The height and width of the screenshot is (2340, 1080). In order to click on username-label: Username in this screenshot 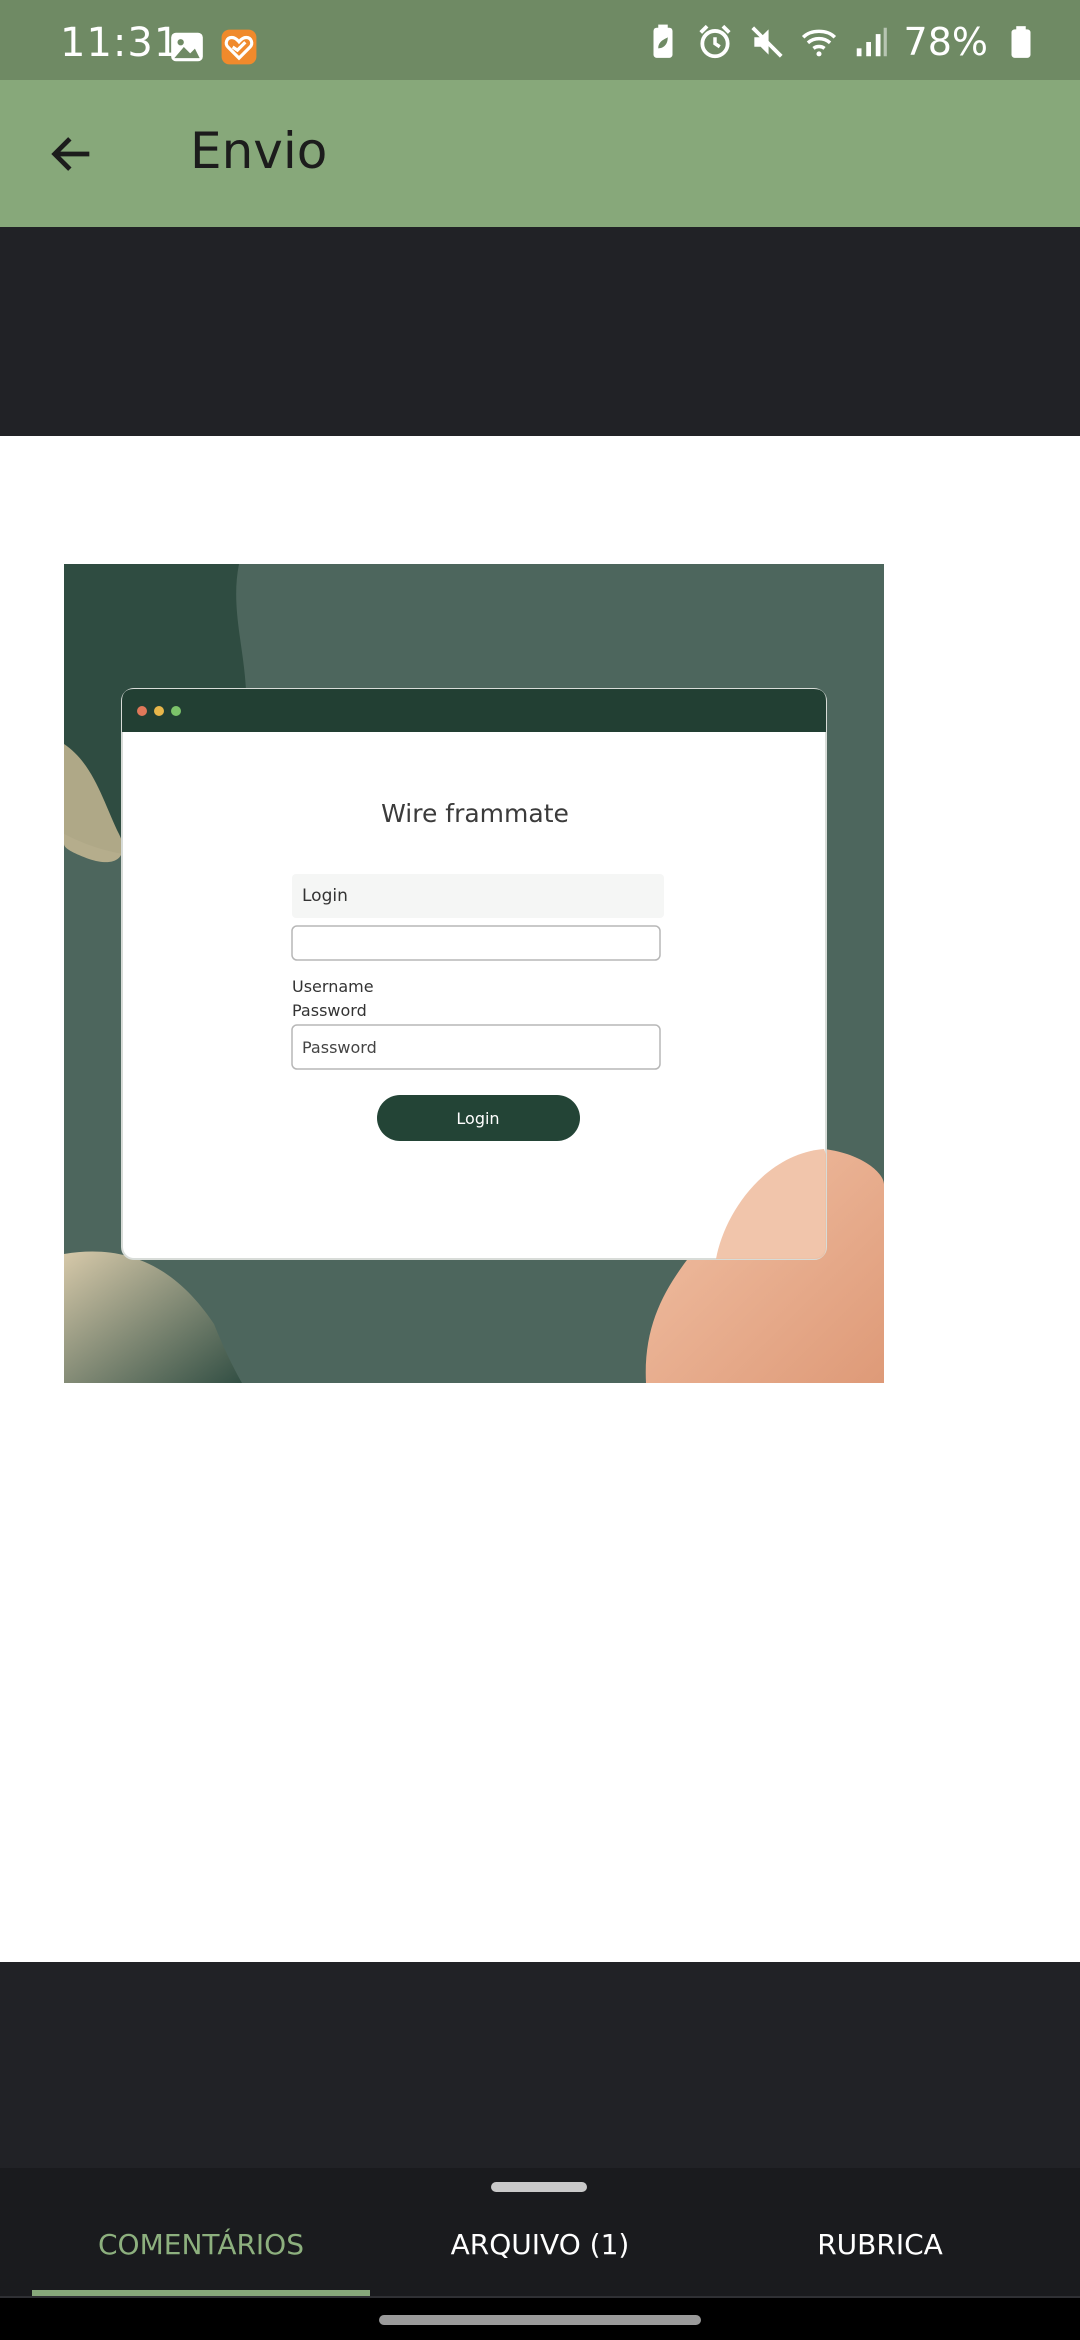, I will do `click(333, 986)`.